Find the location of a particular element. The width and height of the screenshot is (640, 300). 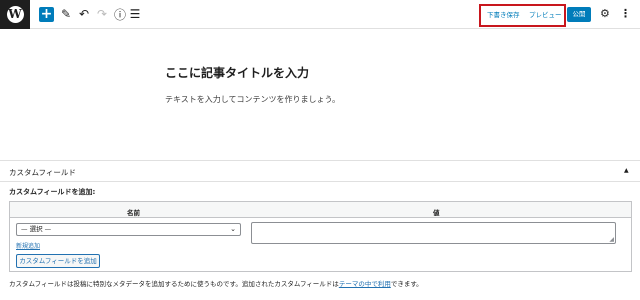

resize-grip-icon: ◢ is located at coordinates (611, 239).